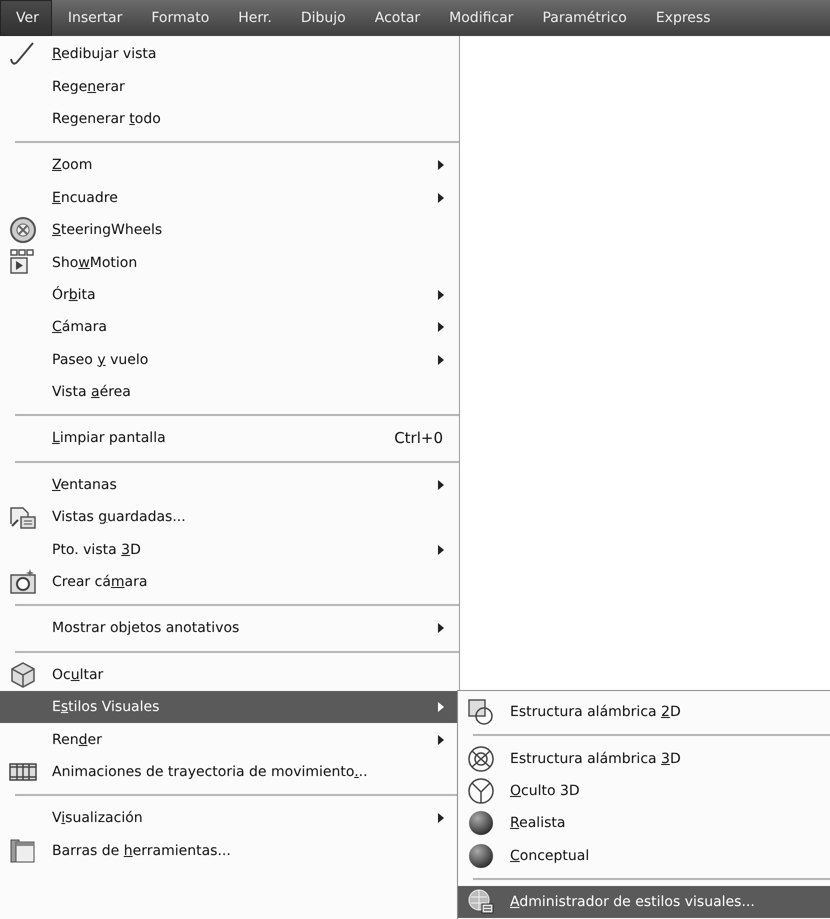 Image resolution: width=830 pixels, height=919 pixels. Describe the element at coordinates (481, 759) in the screenshot. I see `wire-sphere-icon` at that location.